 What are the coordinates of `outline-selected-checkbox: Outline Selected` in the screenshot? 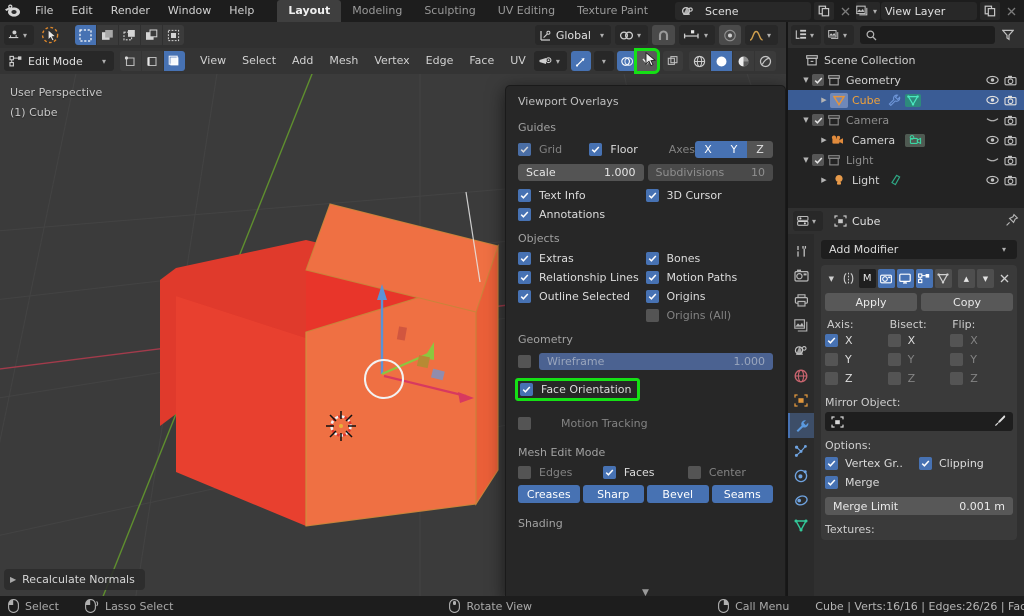 It's located at (582, 296).